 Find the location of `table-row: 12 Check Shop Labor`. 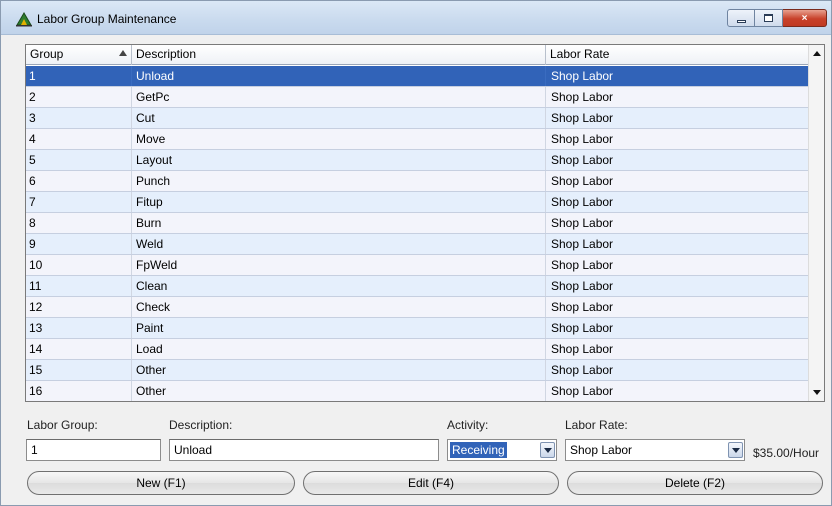

table-row: 12 Check Shop Labor is located at coordinates (418, 307).